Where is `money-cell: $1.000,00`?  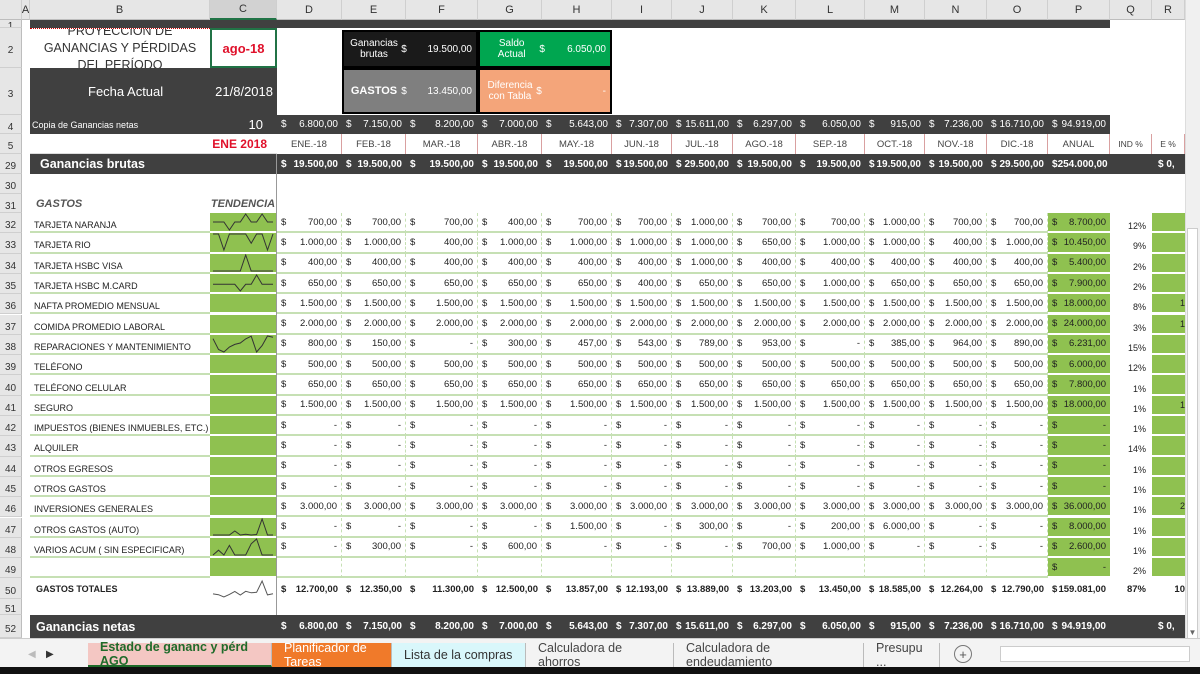 money-cell: $1.000,00 is located at coordinates (895, 243).